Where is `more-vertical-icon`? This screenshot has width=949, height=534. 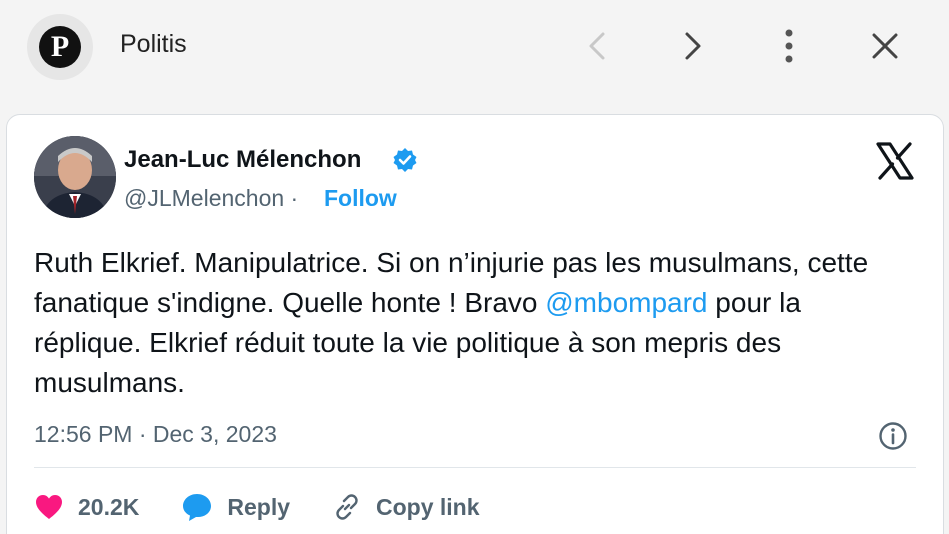
more-vertical-icon is located at coordinates (789, 46).